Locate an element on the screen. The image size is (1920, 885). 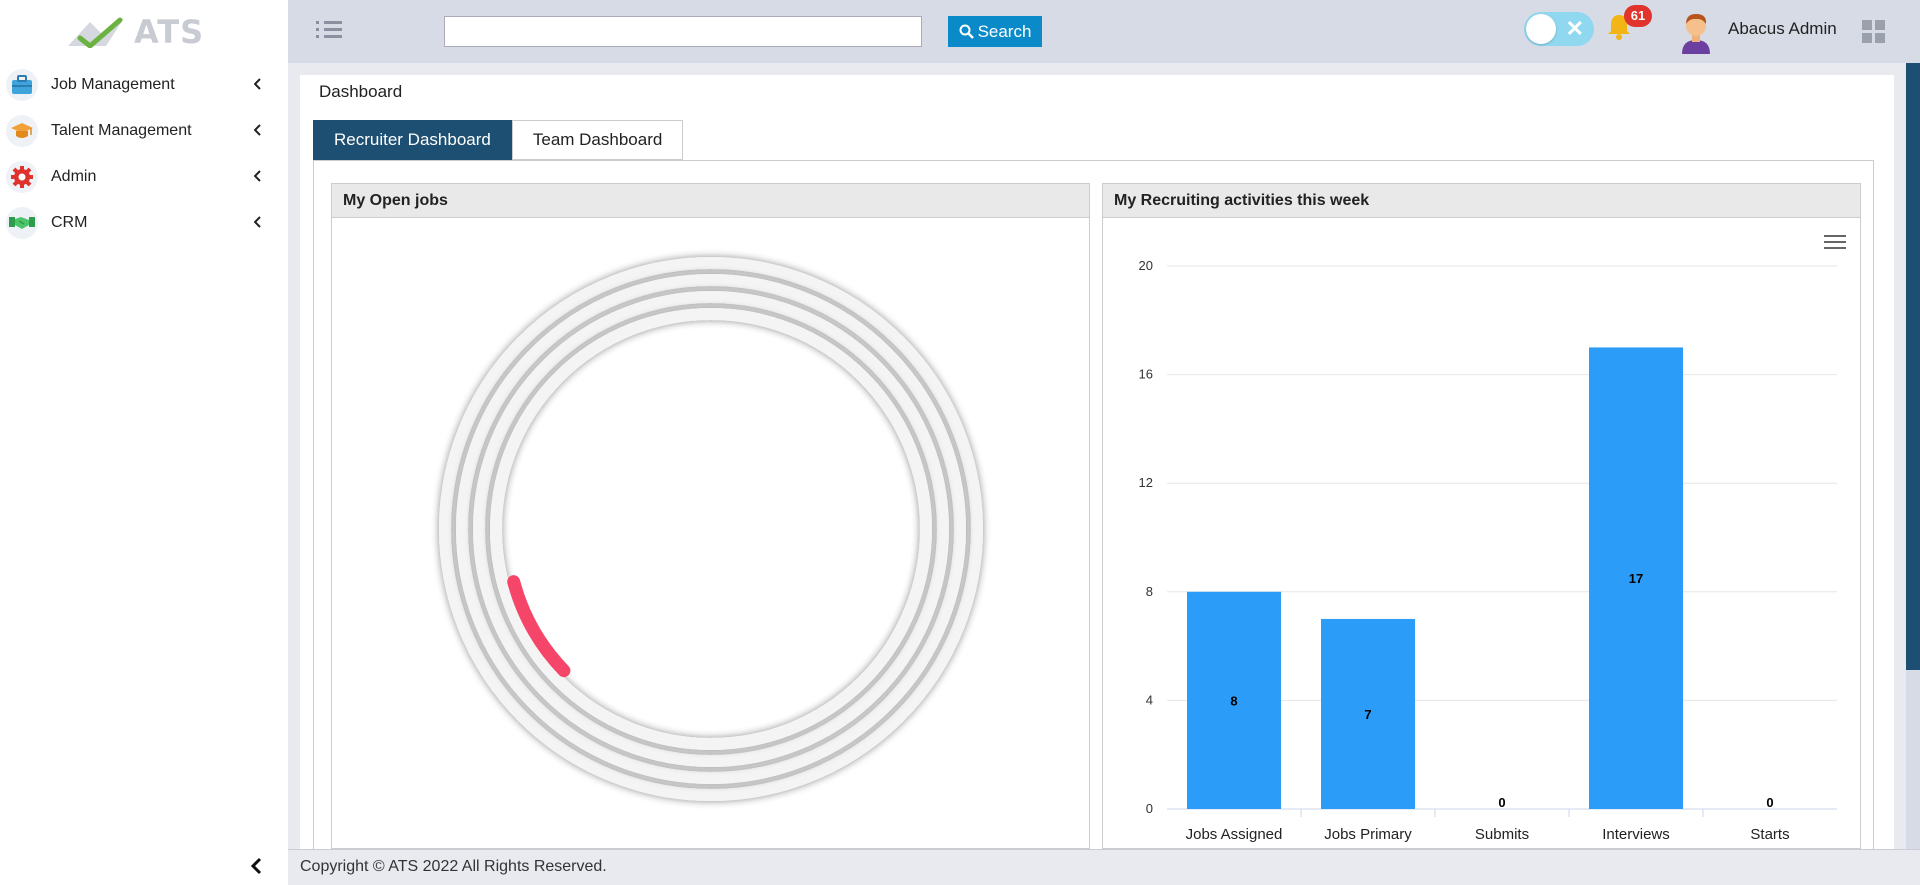
search-button: Search is located at coordinates (995, 31).